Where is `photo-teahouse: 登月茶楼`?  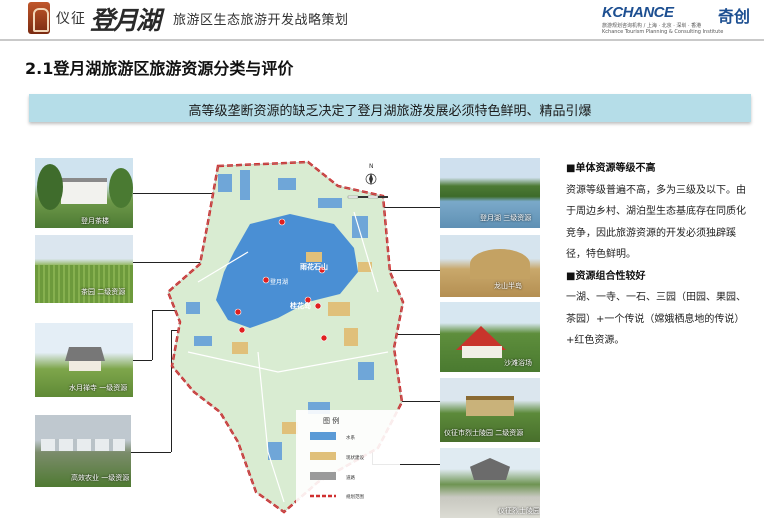 photo-teahouse: 登月茶楼 is located at coordinates (84, 193).